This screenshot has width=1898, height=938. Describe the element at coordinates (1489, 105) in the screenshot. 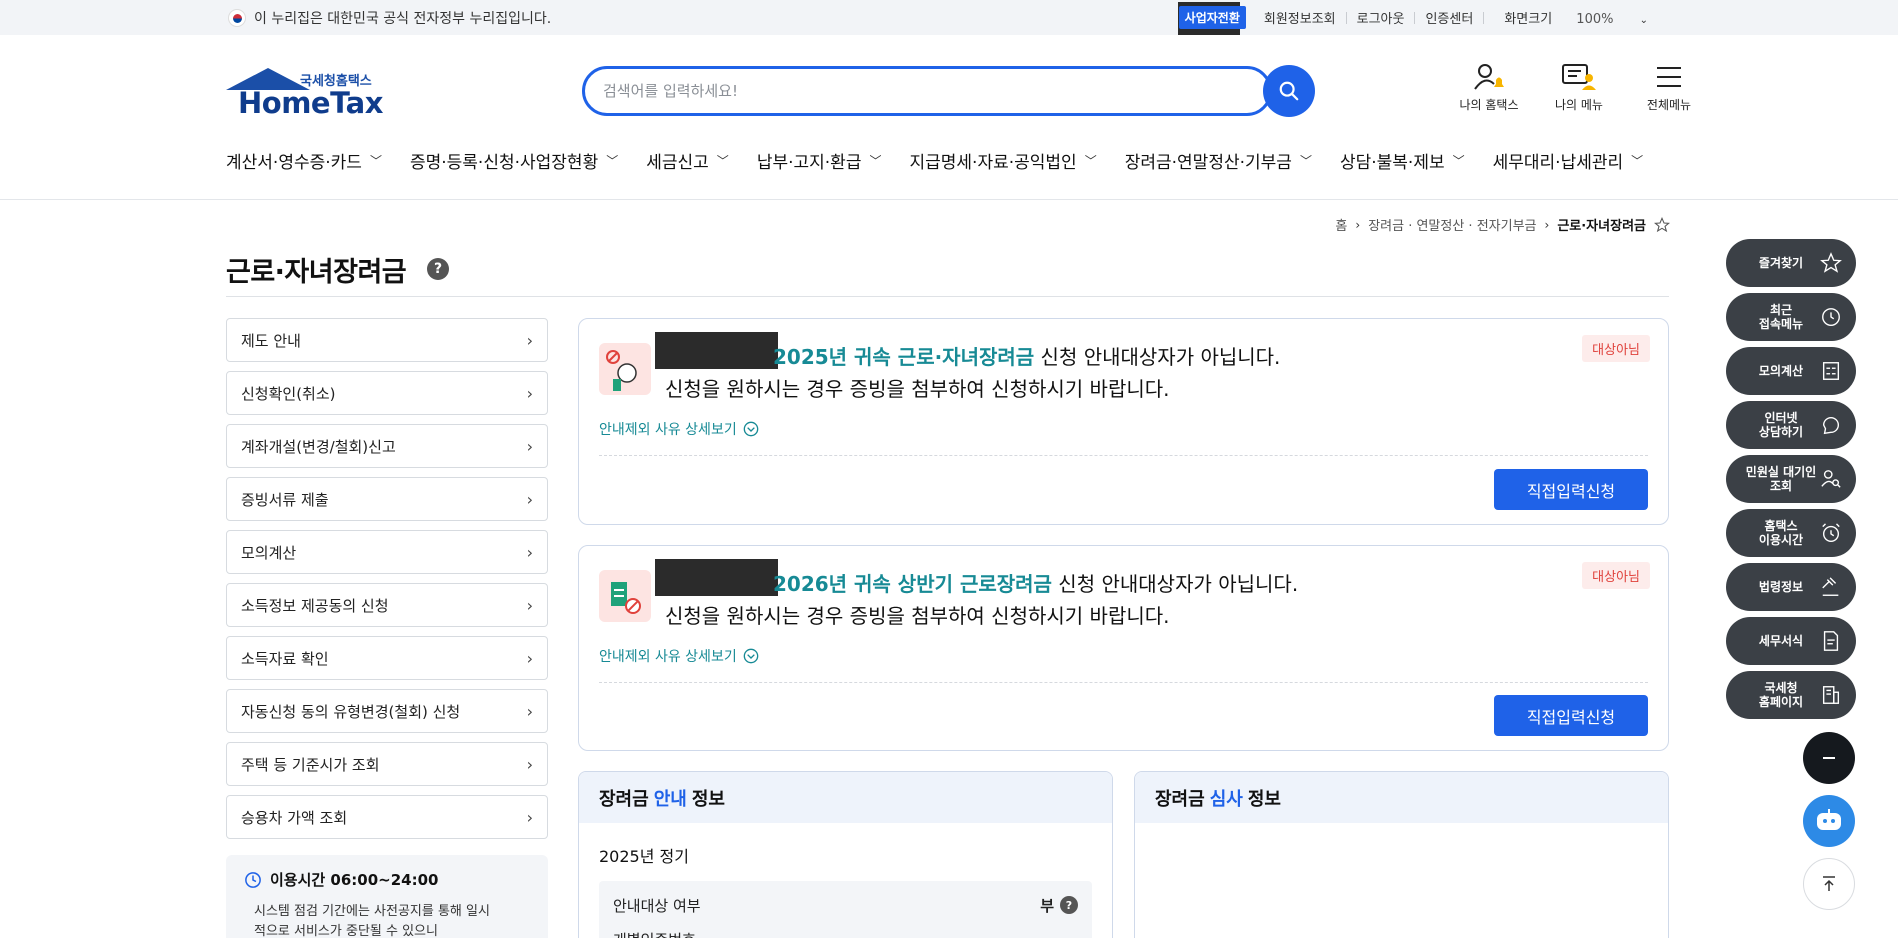

I see `my-hometax-label: 나의 홈택스` at that location.